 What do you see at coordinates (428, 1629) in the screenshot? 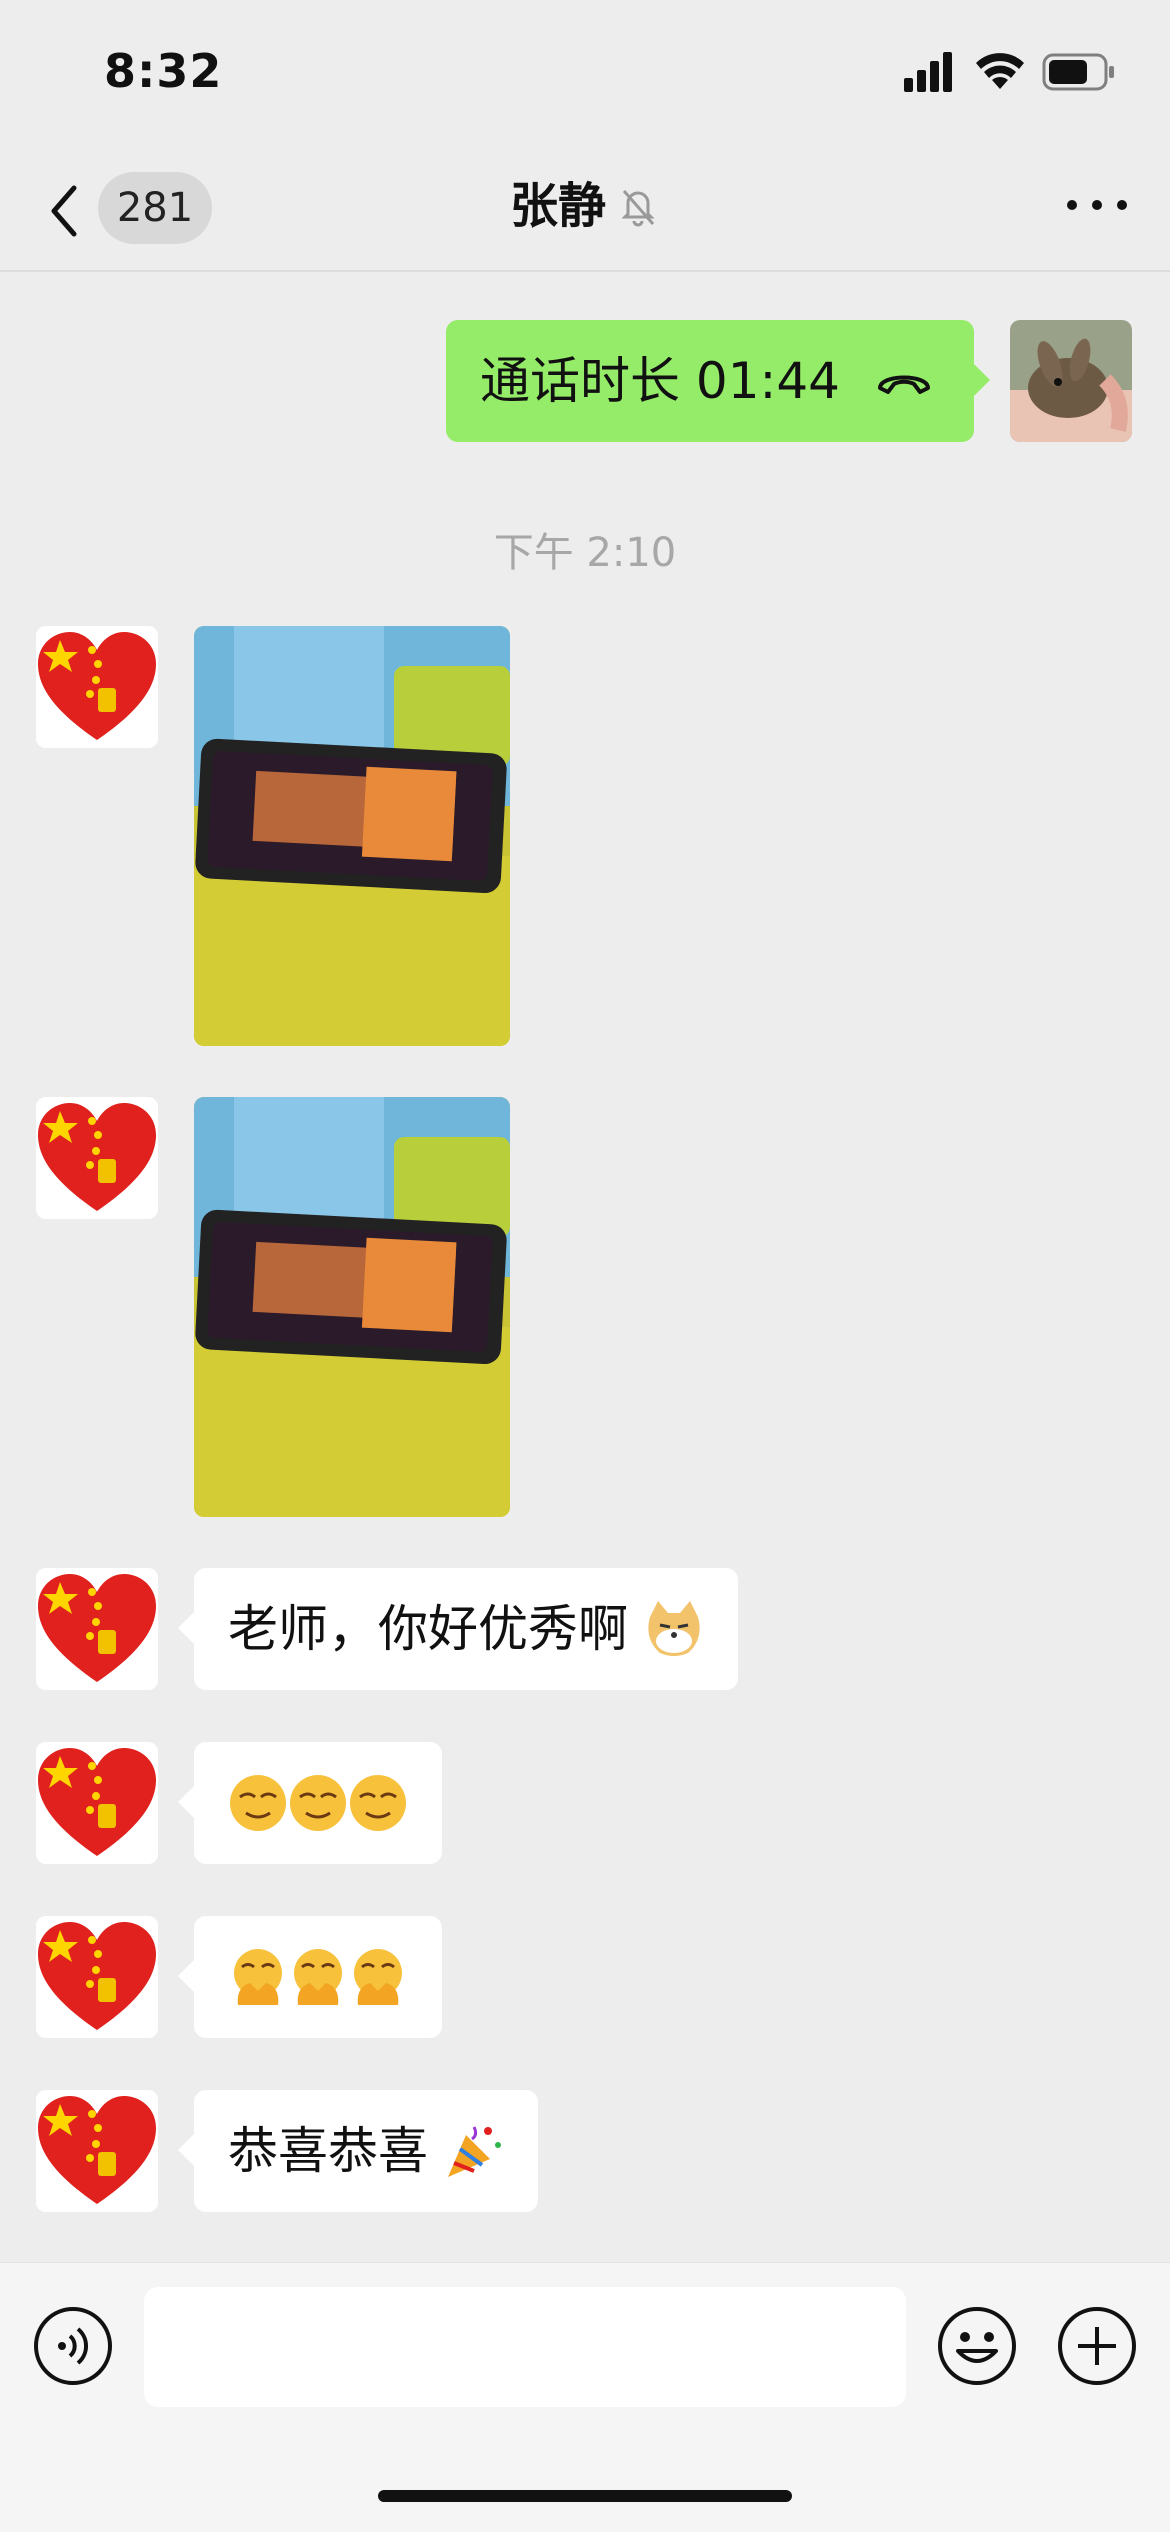
I see `message-text: 老师，你好优秀啊` at bounding box center [428, 1629].